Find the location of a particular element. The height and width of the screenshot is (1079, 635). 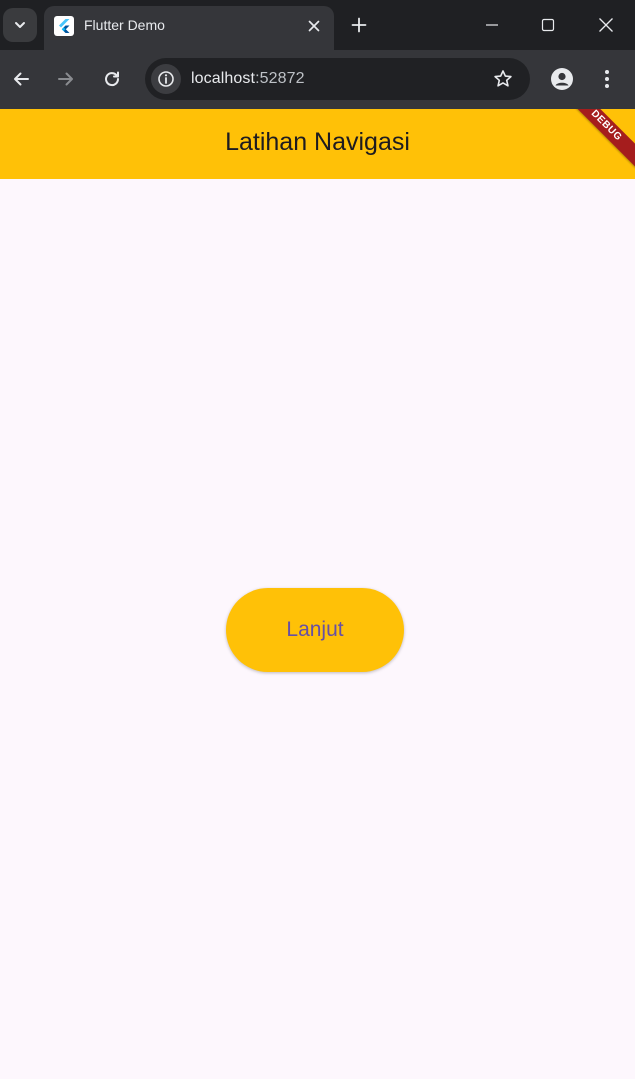

close-window-button is located at coordinates (606, 25).